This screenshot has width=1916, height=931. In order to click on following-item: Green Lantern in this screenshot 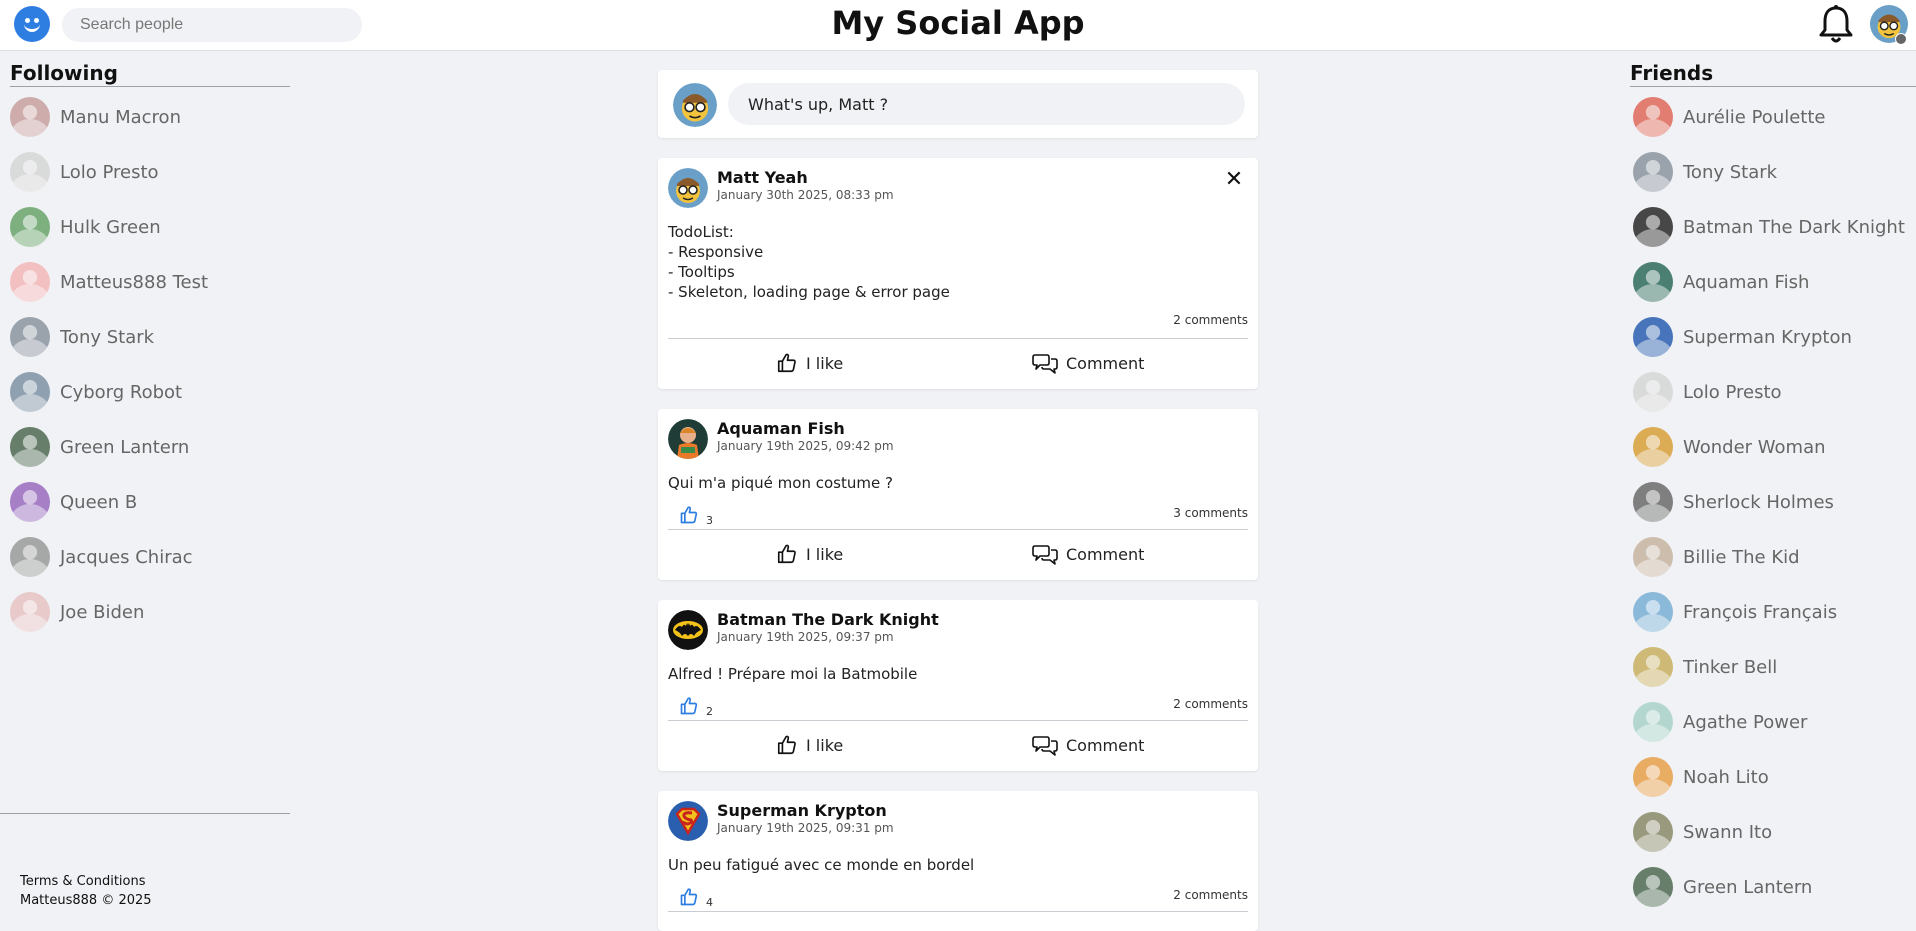, I will do `click(99, 447)`.